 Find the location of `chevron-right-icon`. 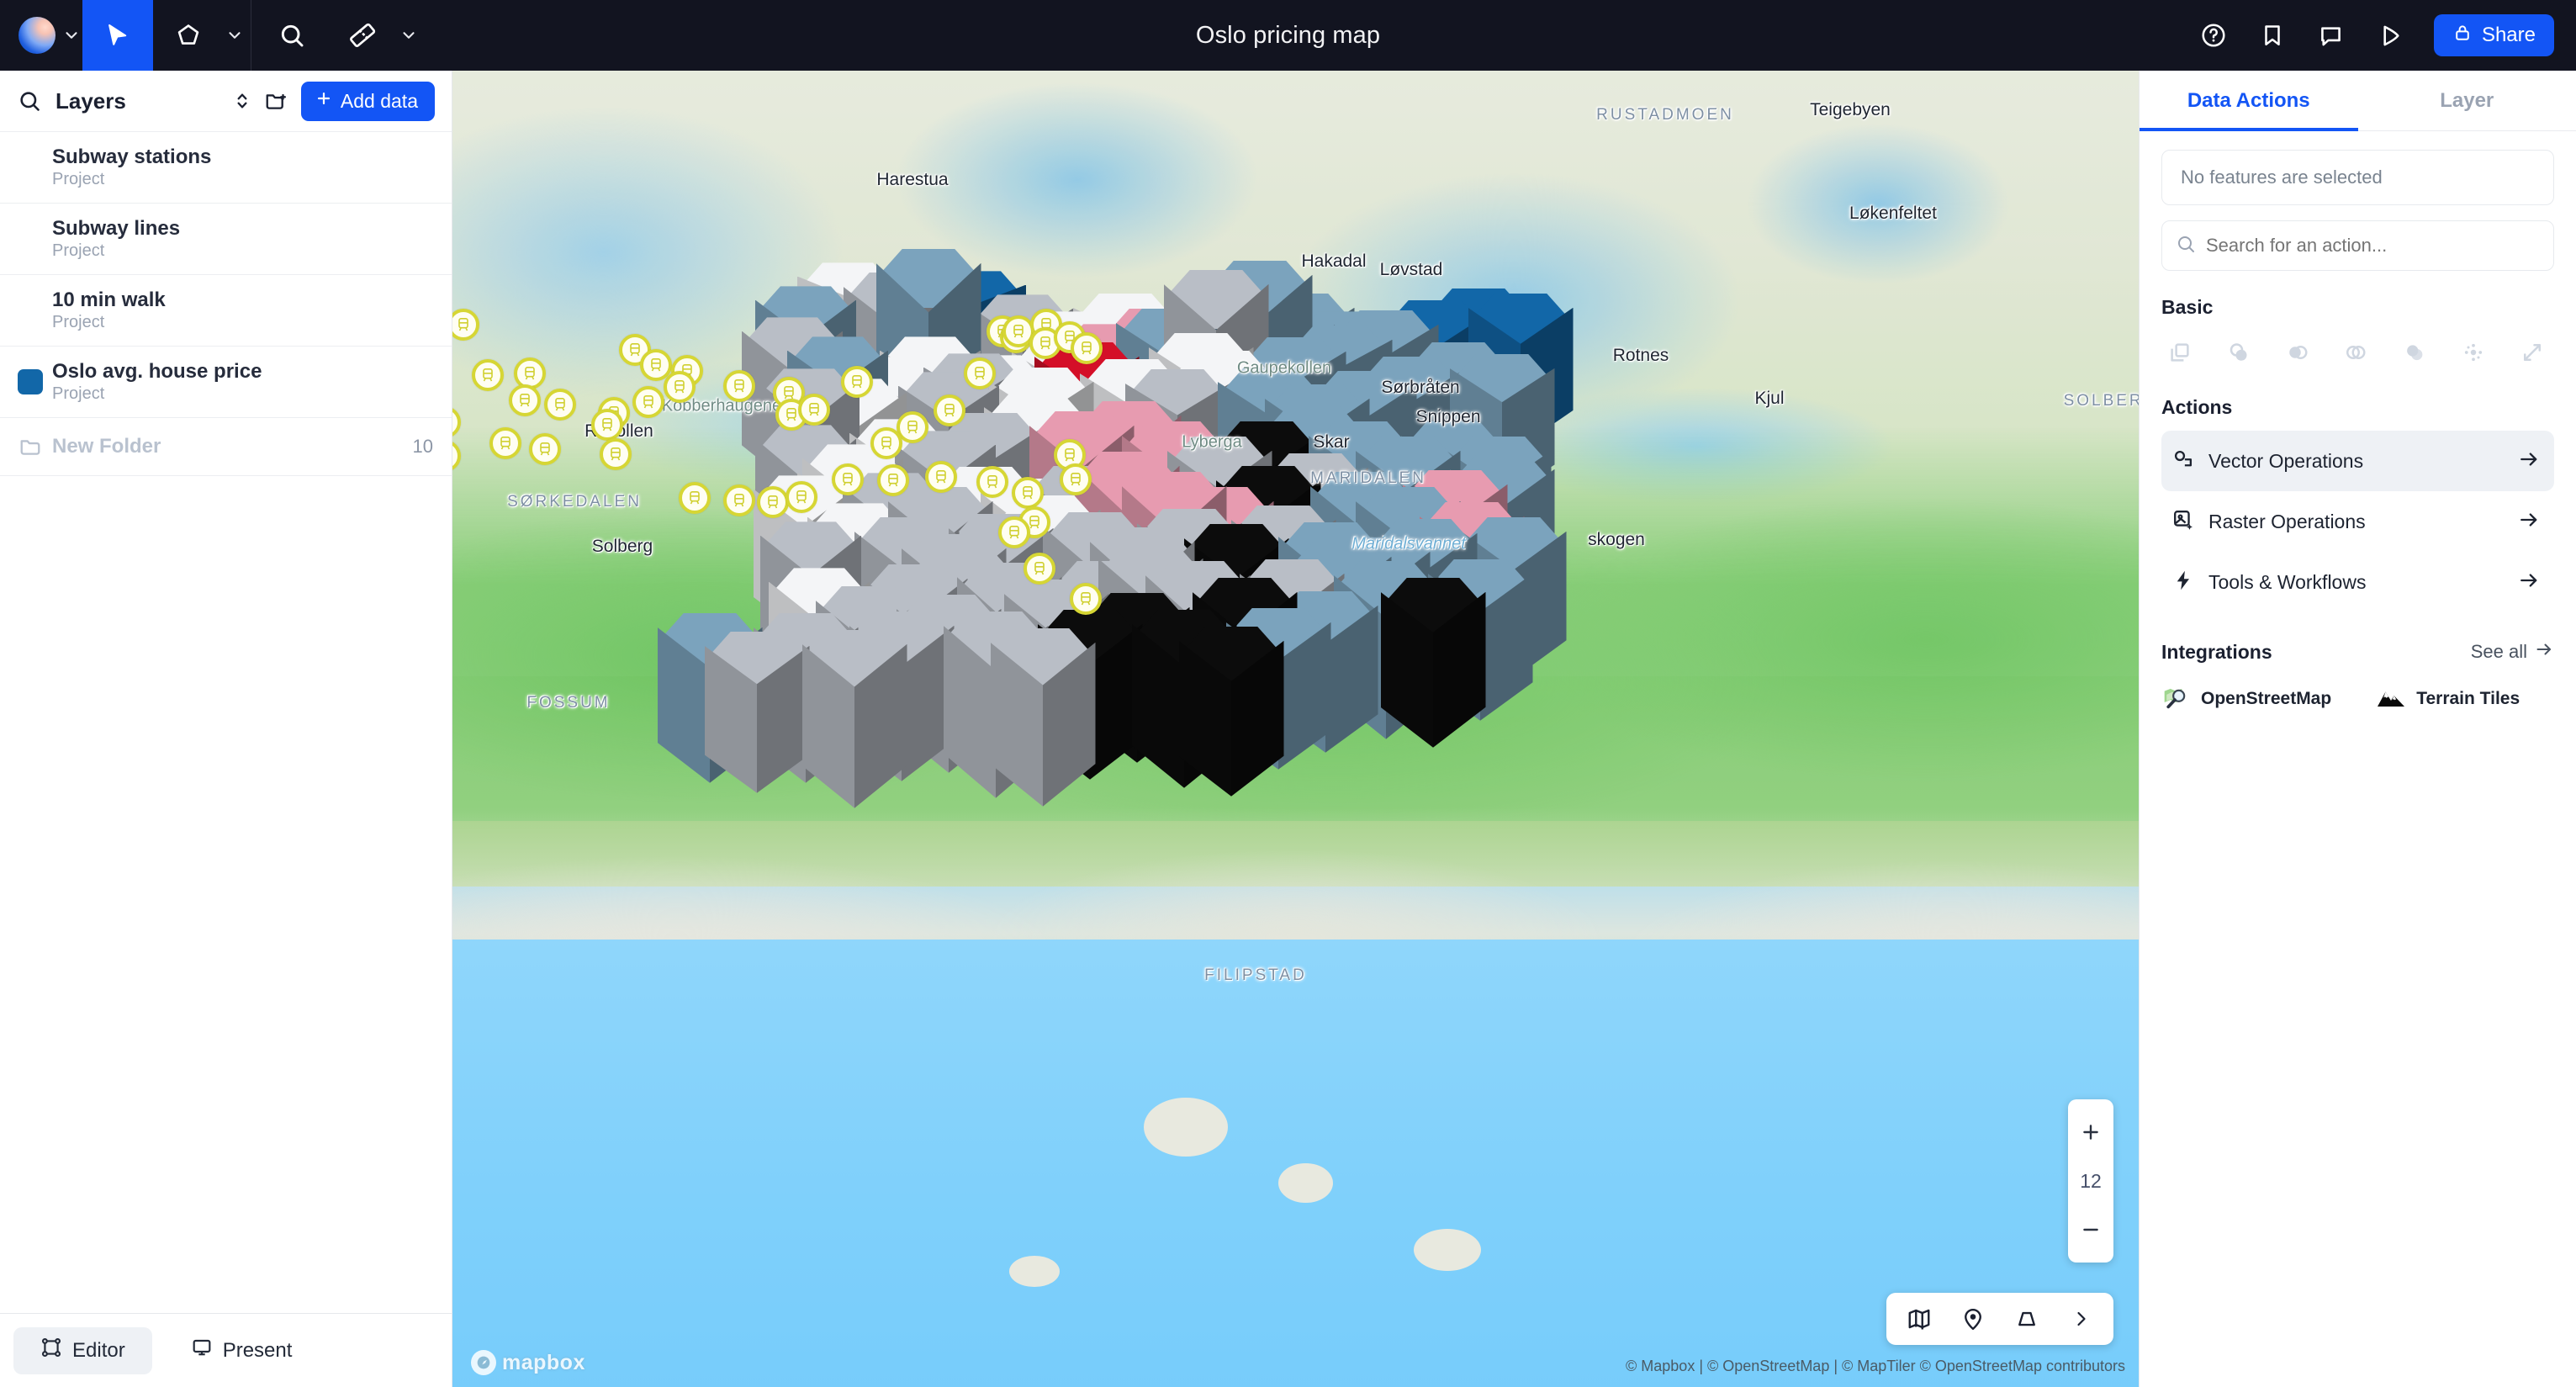

chevron-right-icon is located at coordinates (2080, 1319).